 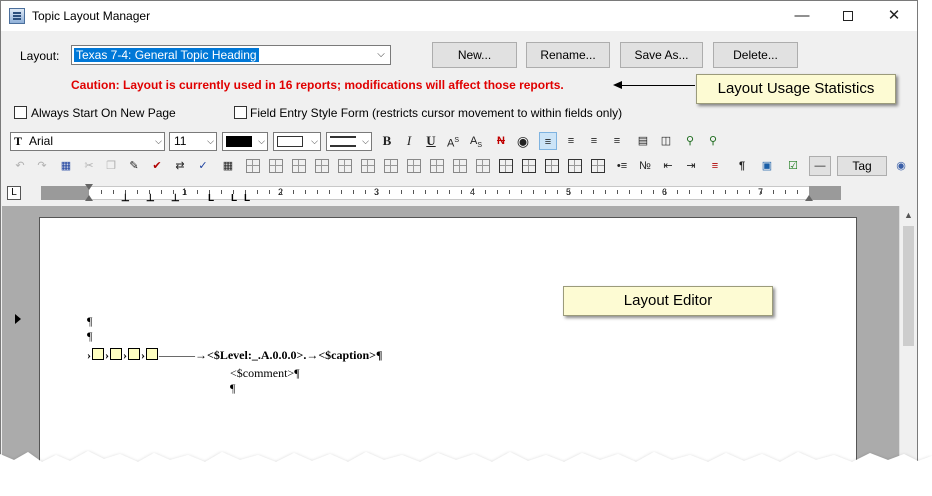 I want to click on italic-button: I, so click(x=409, y=141).